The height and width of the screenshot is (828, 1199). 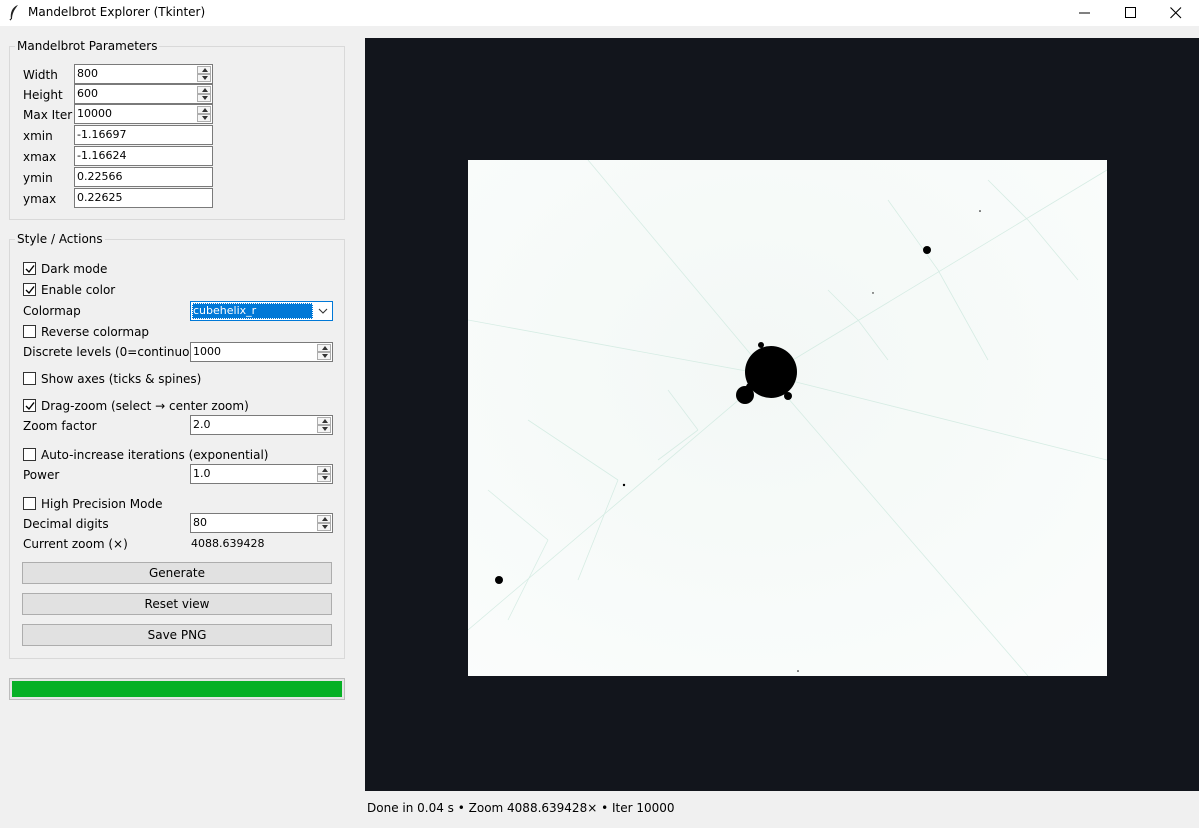 I want to click on high-precision-label: High Precision Mode, so click(x=102, y=504).